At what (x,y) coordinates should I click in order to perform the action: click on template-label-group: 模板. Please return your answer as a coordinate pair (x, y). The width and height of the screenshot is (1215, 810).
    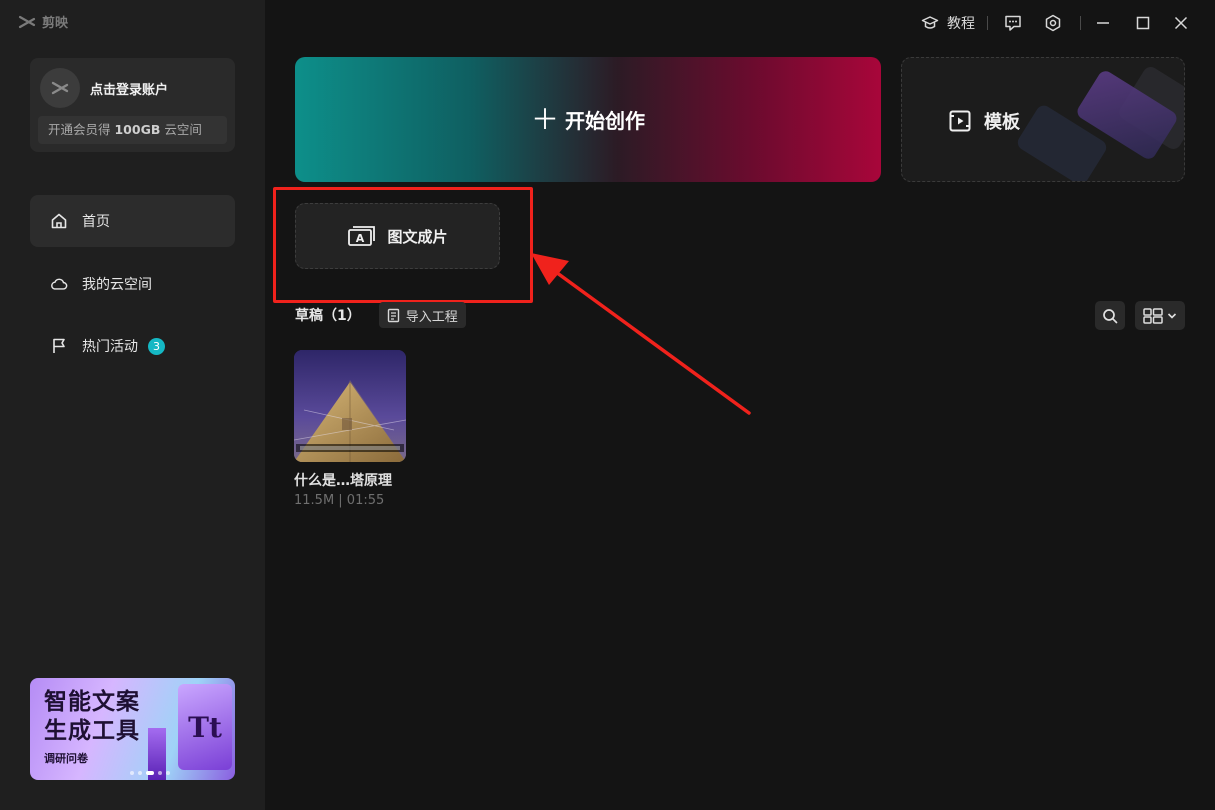
    Looking at the image, I should click on (984, 121).